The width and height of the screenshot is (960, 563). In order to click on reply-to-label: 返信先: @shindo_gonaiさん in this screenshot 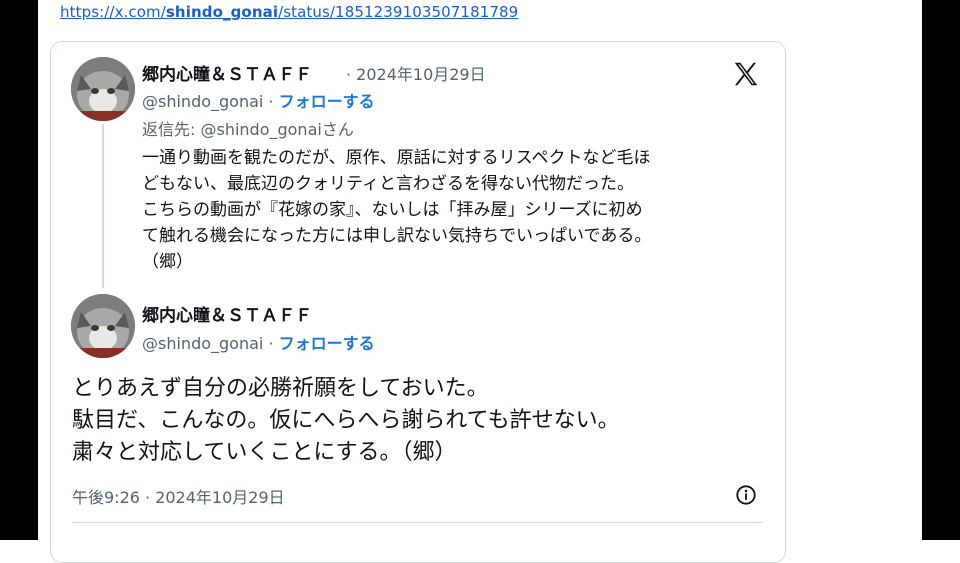, I will do `click(248, 129)`.